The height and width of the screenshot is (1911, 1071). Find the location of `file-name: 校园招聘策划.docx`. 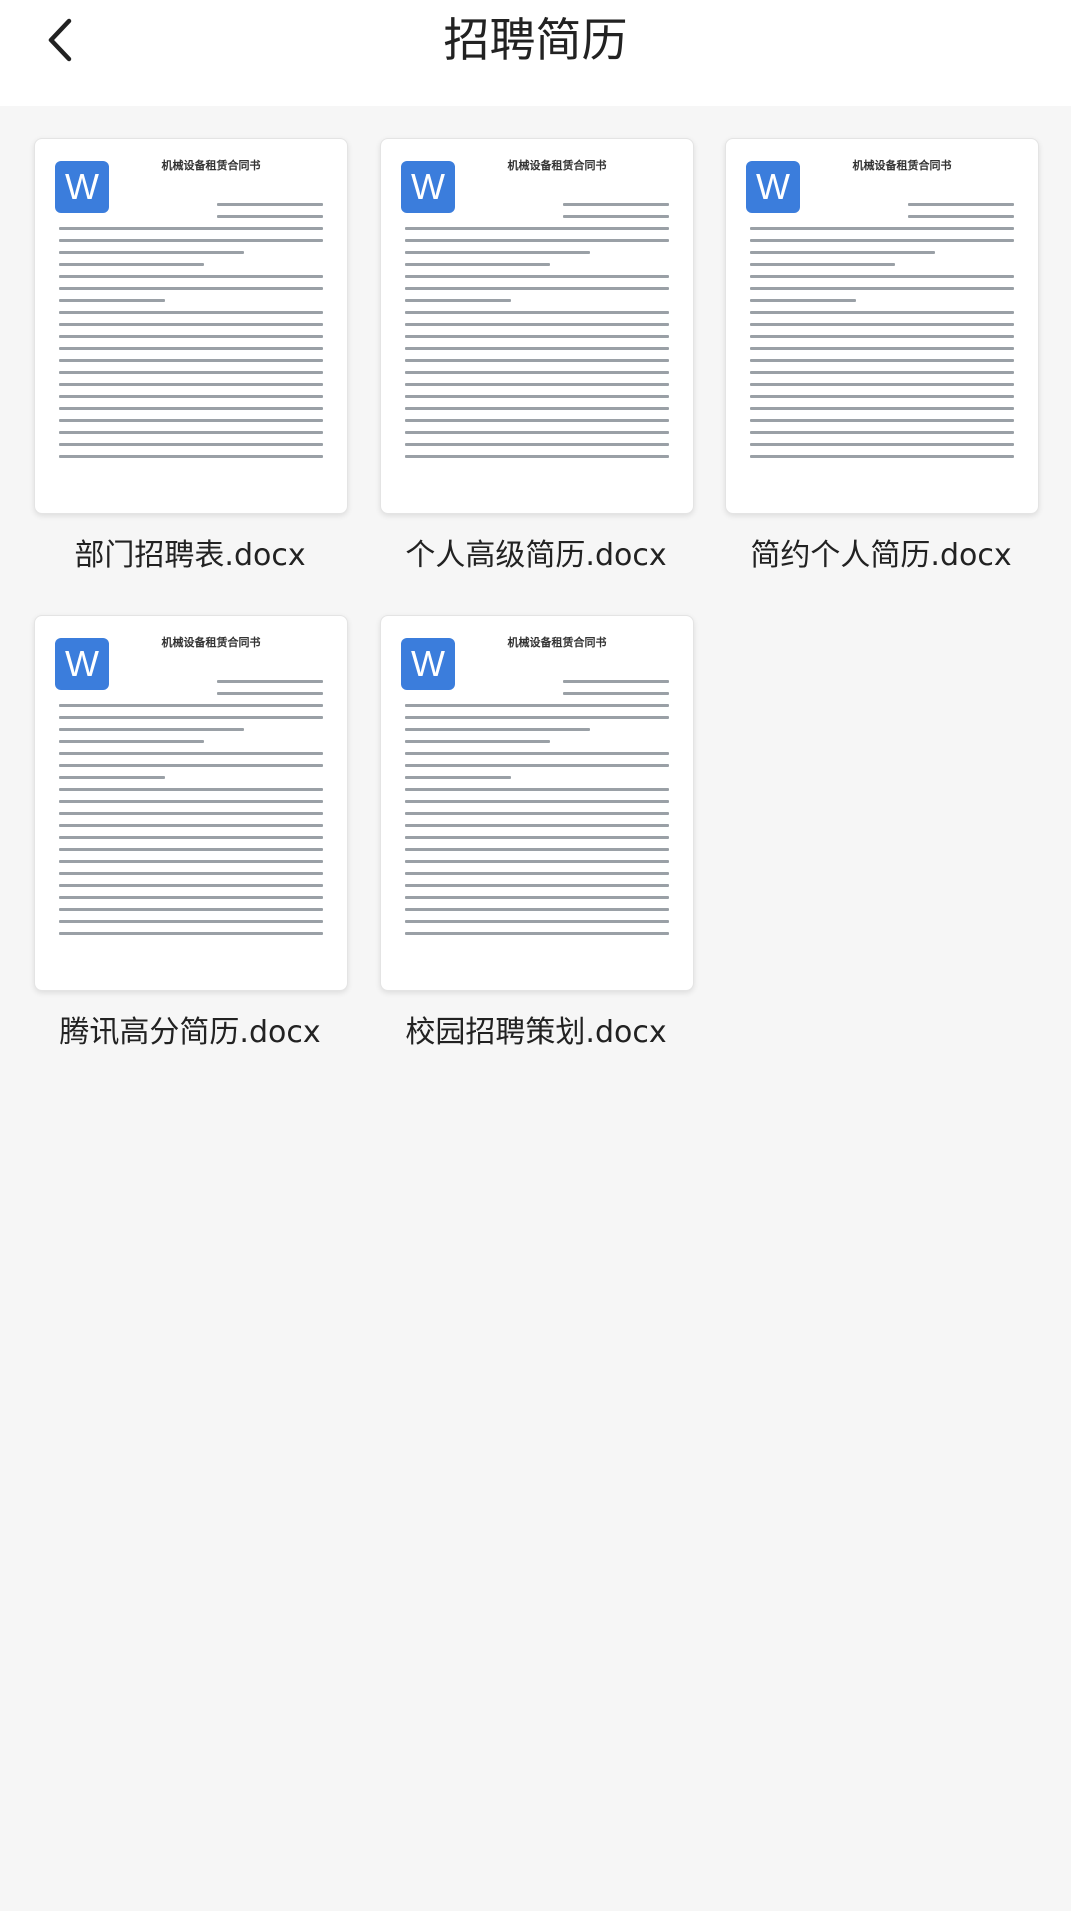

file-name: 校园招聘策划.docx is located at coordinates (536, 1029).